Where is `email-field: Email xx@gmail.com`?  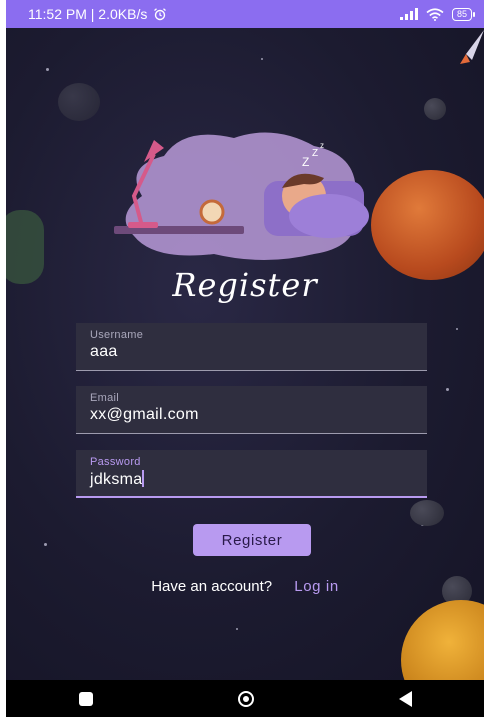 email-field: Email xx@gmail.com is located at coordinates (251, 410).